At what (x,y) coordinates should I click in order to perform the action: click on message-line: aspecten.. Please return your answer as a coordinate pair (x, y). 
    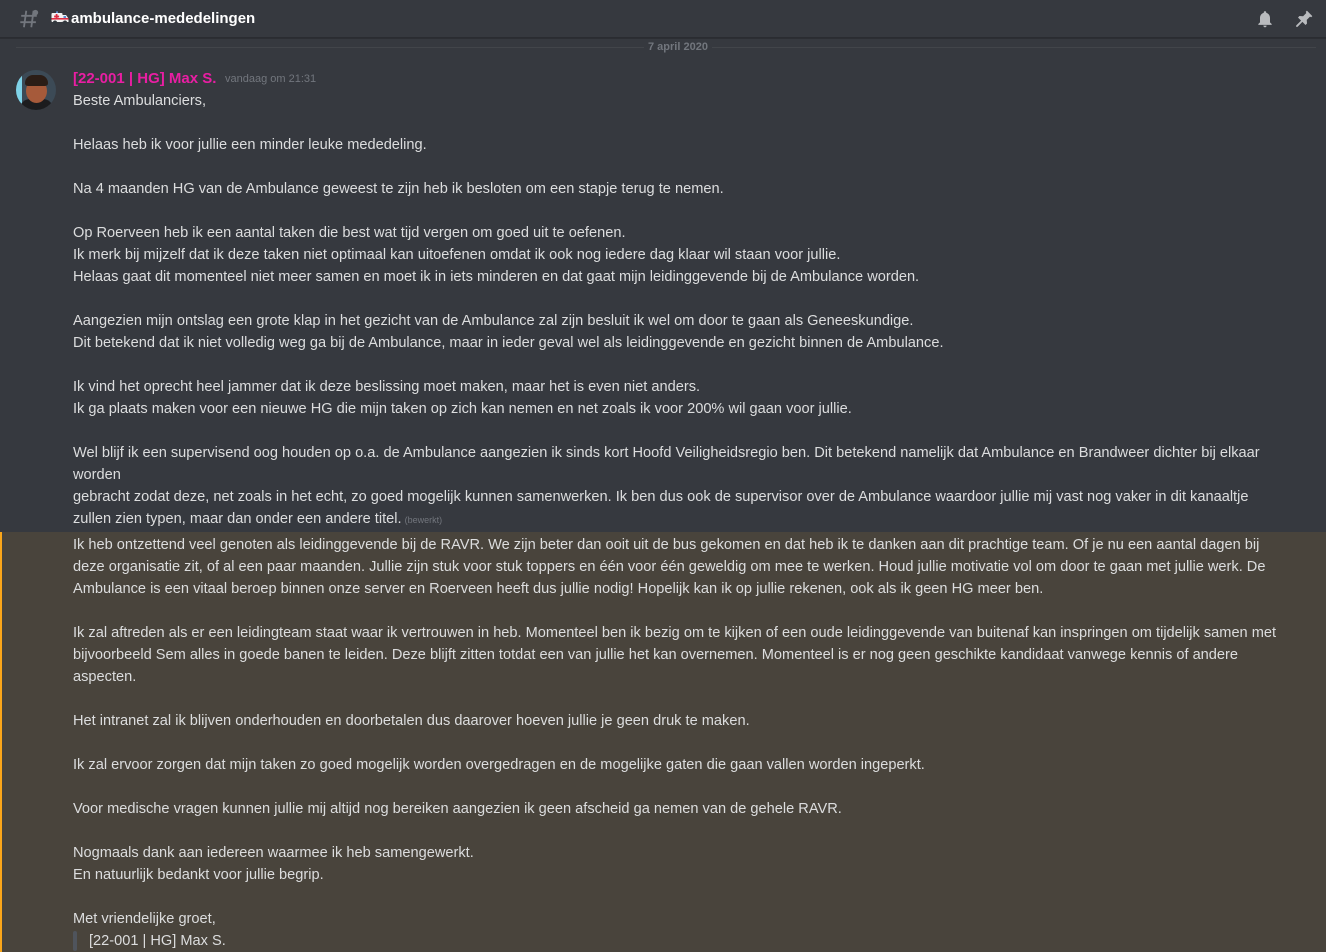
    Looking at the image, I should click on (105, 677).